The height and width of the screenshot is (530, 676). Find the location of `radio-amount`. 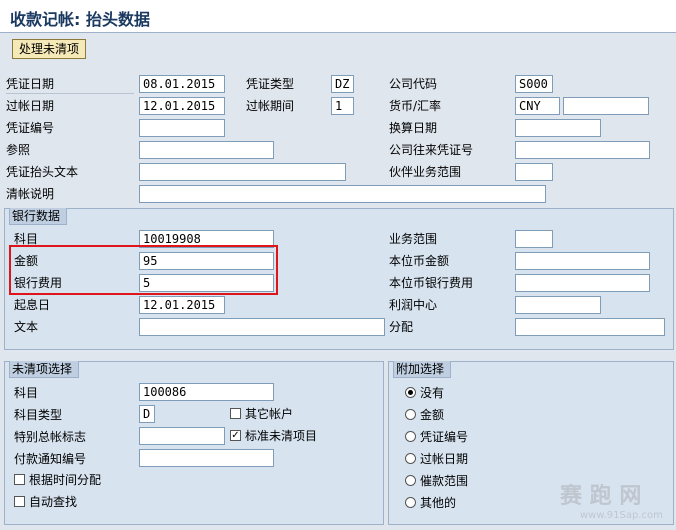

radio-amount is located at coordinates (410, 414).